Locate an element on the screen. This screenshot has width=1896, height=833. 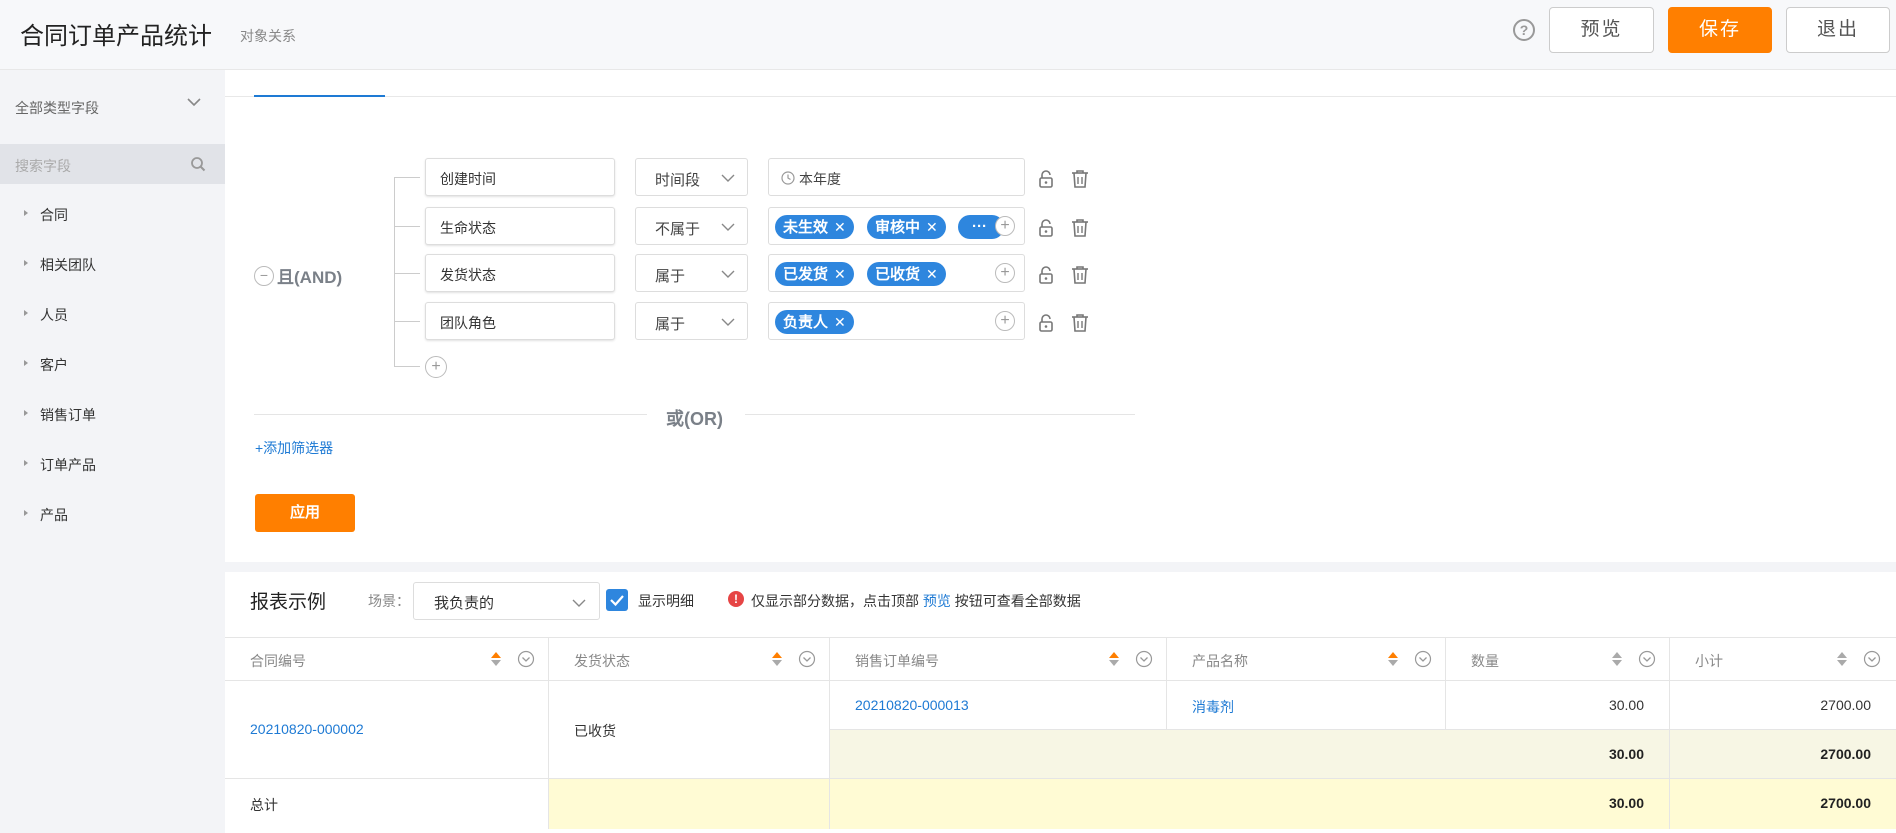
value-tag: 负责人 ✕ is located at coordinates (814, 322).